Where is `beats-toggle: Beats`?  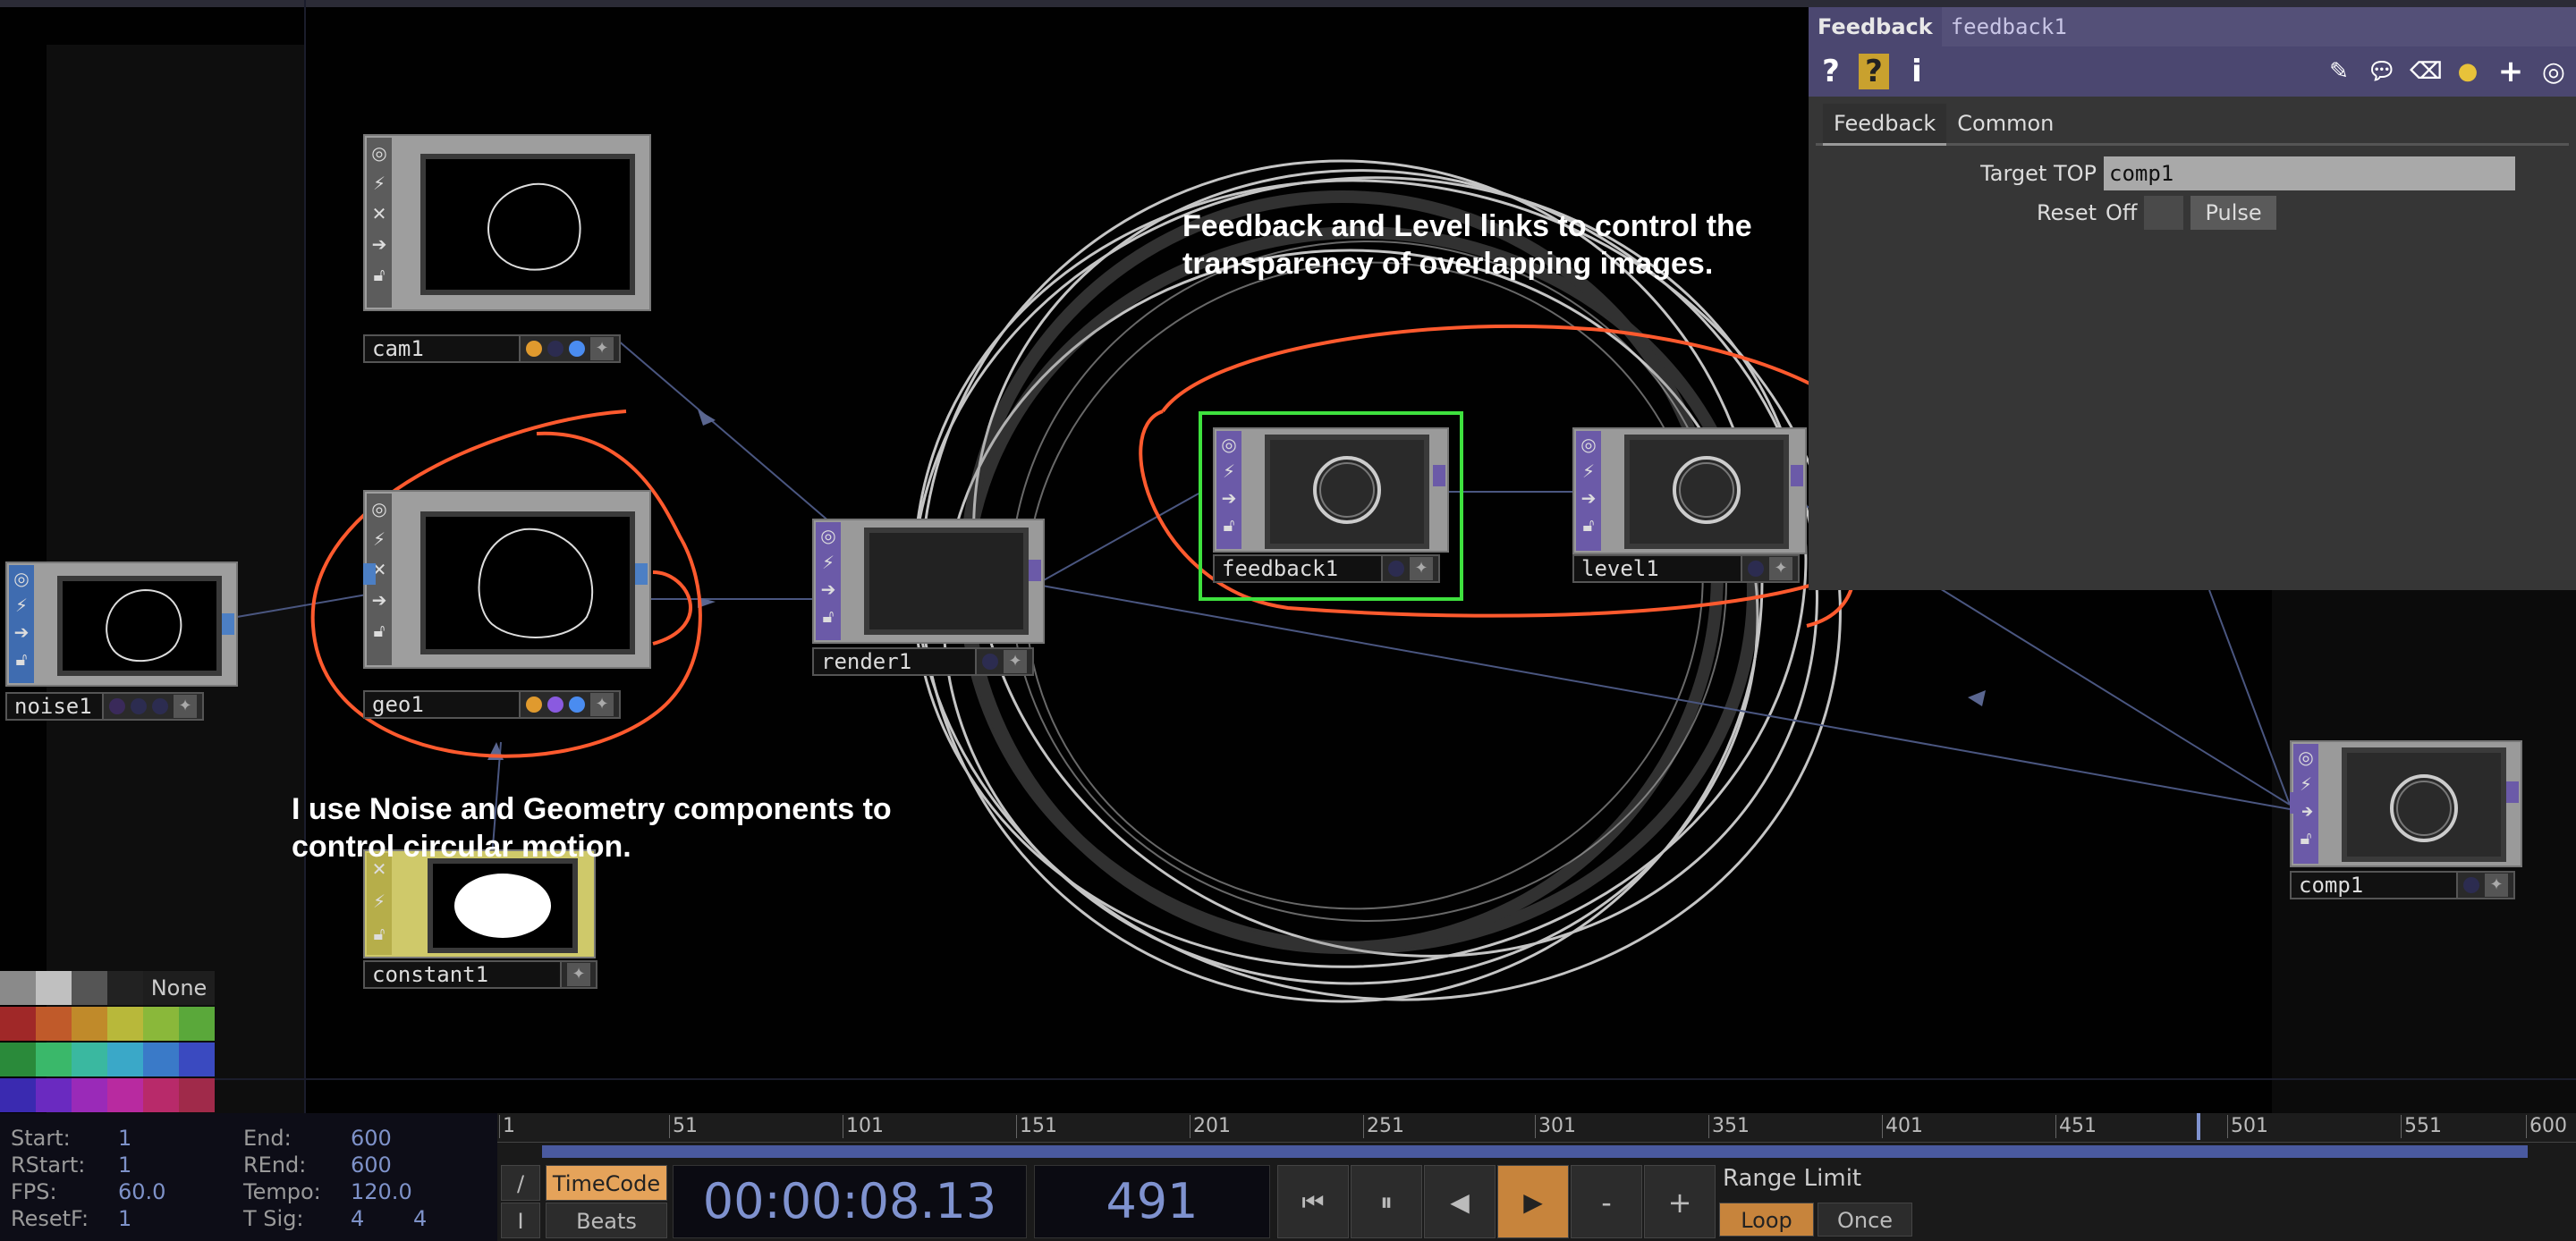
beats-toggle: Beats is located at coordinates (606, 1220).